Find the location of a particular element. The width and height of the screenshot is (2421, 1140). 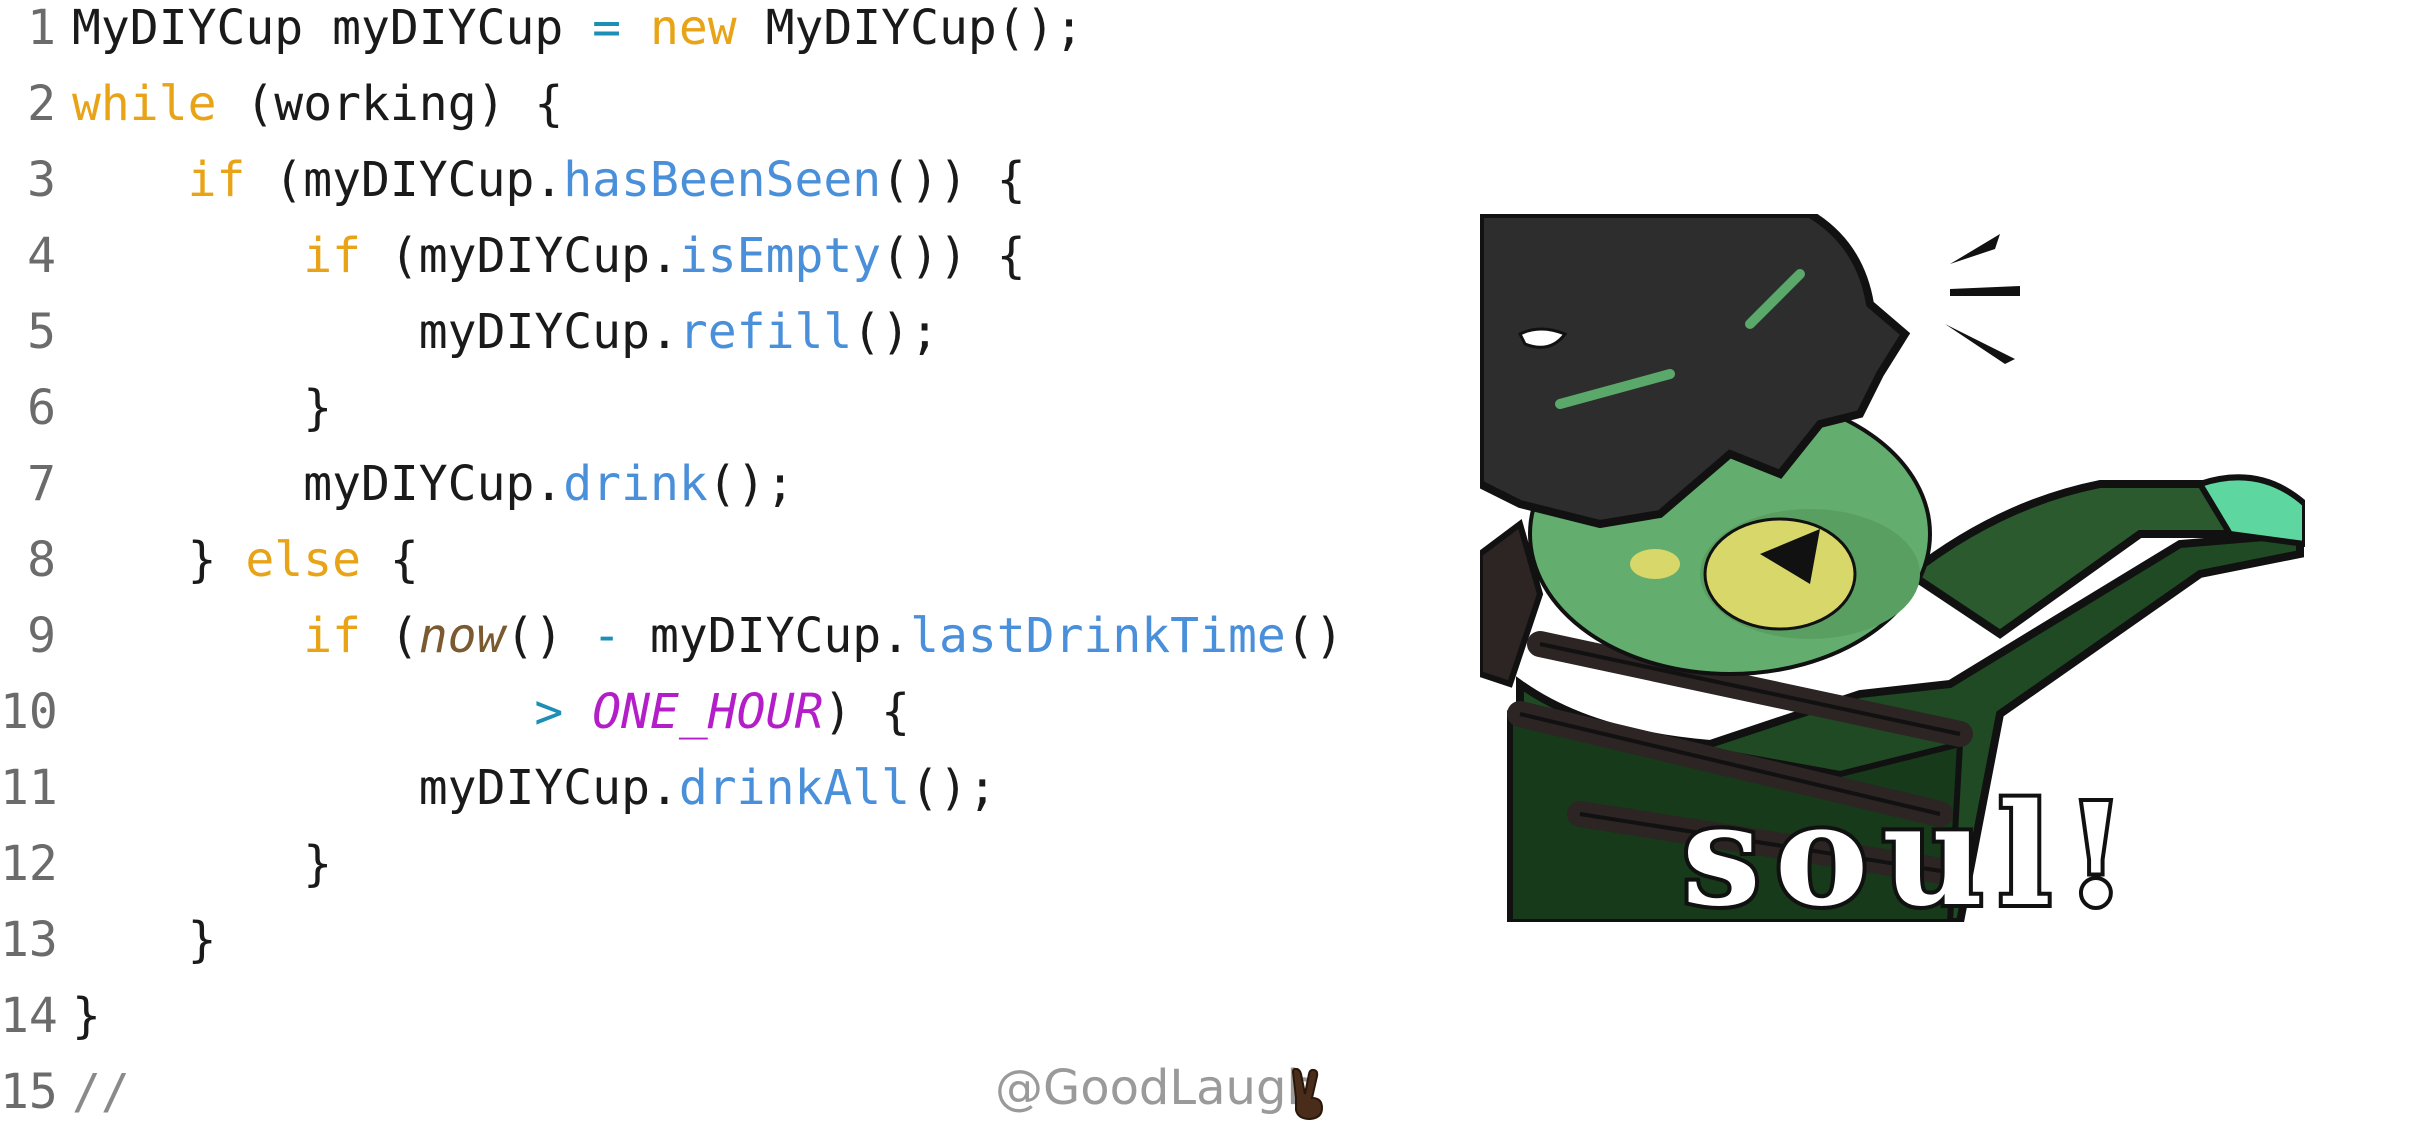

line-number: 15 is located at coordinates (29, 1092).